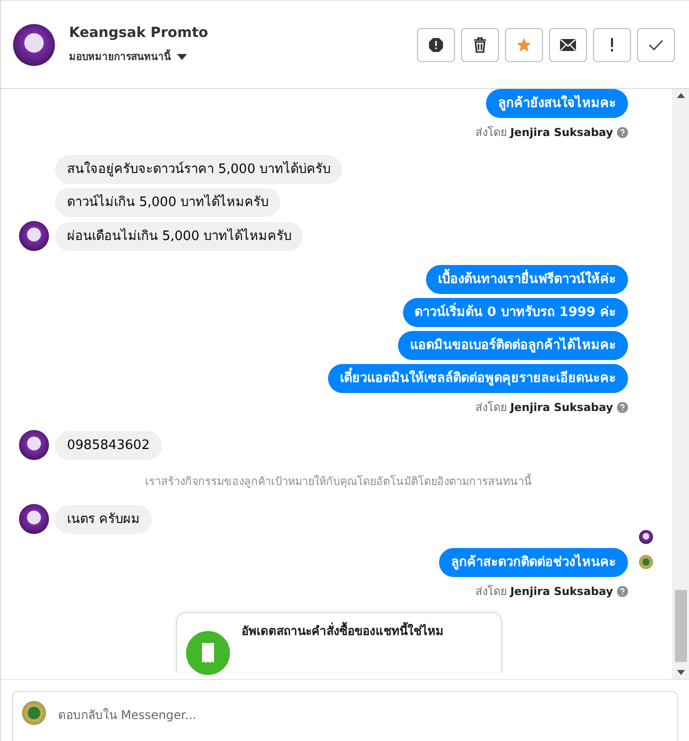 The image size is (689, 741). What do you see at coordinates (208, 653) in the screenshot?
I see `receipt-icon` at bounding box center [208, 653].